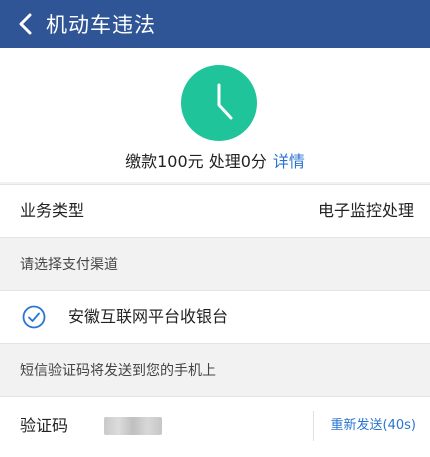  What do you see at coordinates (215, 24) in the screenshot?
I see `app-header: 机动车违法` at bounding box center [215, 24].